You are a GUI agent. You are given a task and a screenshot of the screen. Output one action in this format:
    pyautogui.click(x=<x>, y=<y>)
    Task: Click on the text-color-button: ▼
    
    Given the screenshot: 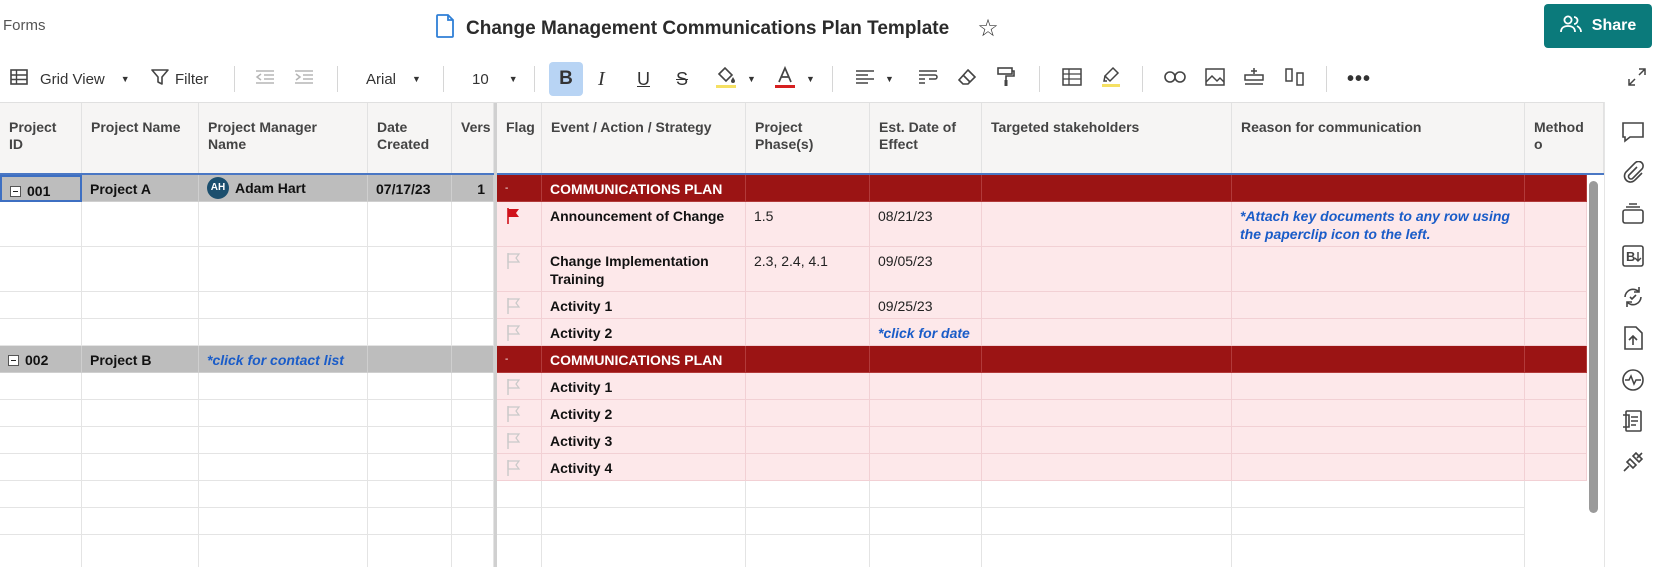 What is the action you would take?
    pyautogui.click(x=794, y=79)
    